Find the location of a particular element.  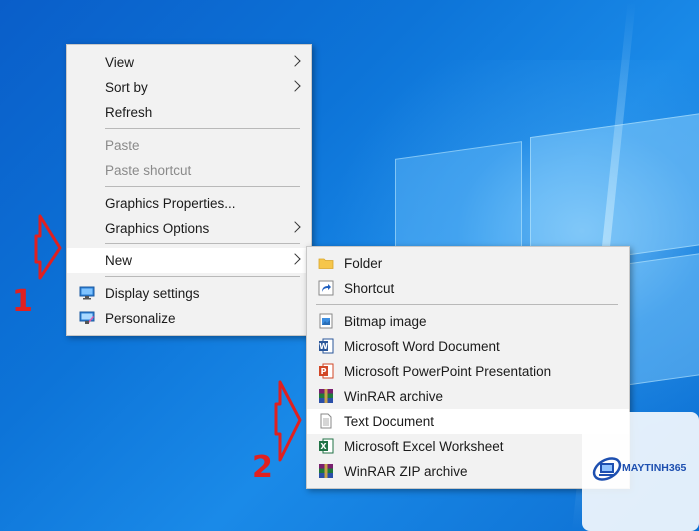

submenu-item-powerpoint-presentation: P Microsoft PowerPoint Presentation is located at coordinates (468, 371).